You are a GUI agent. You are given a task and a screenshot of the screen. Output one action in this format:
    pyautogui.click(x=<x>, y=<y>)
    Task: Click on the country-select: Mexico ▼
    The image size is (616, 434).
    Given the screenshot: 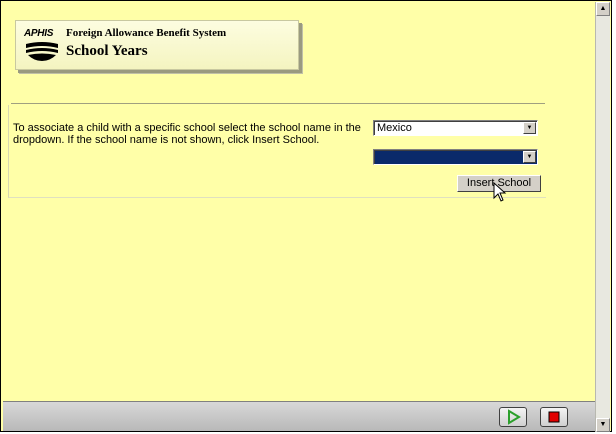 What is the action you would take?
    pyautogui.click(x=455, y=128)
    